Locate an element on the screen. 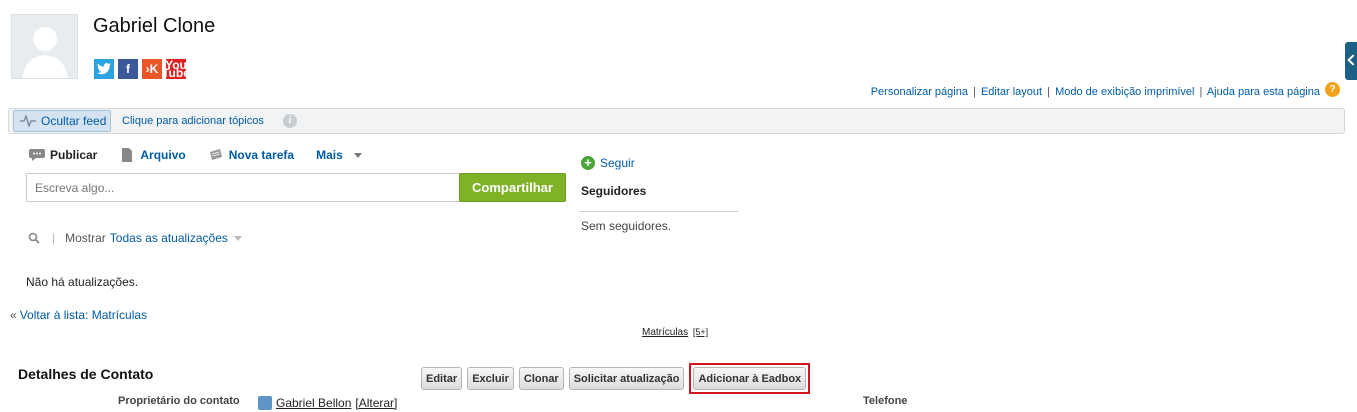  followers-empty-text: Sem seguidores. is located at coordinates (626, 226).